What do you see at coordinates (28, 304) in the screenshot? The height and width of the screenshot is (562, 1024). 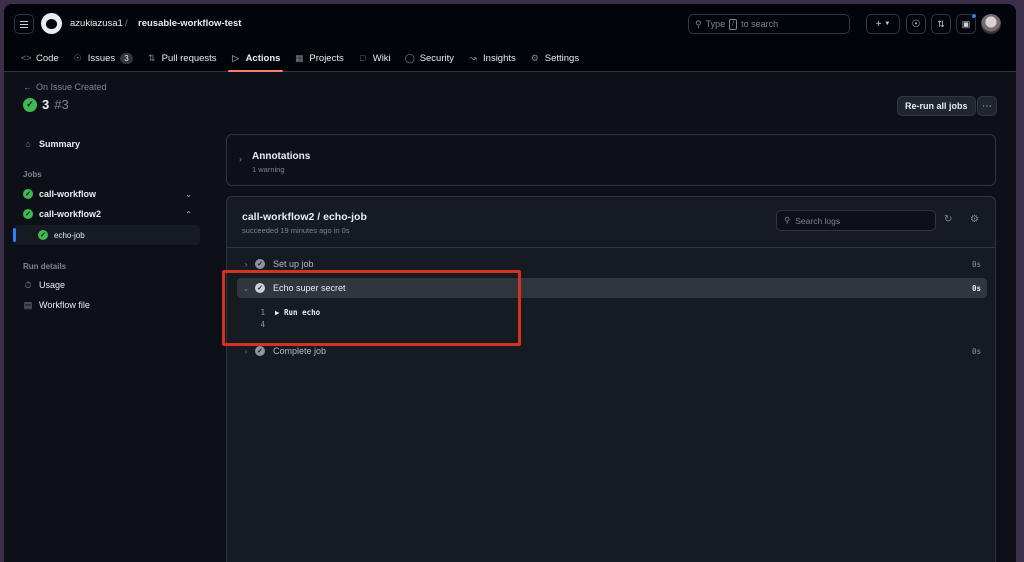 I see `file-icon: ▤` at bounding box center [28, 304].